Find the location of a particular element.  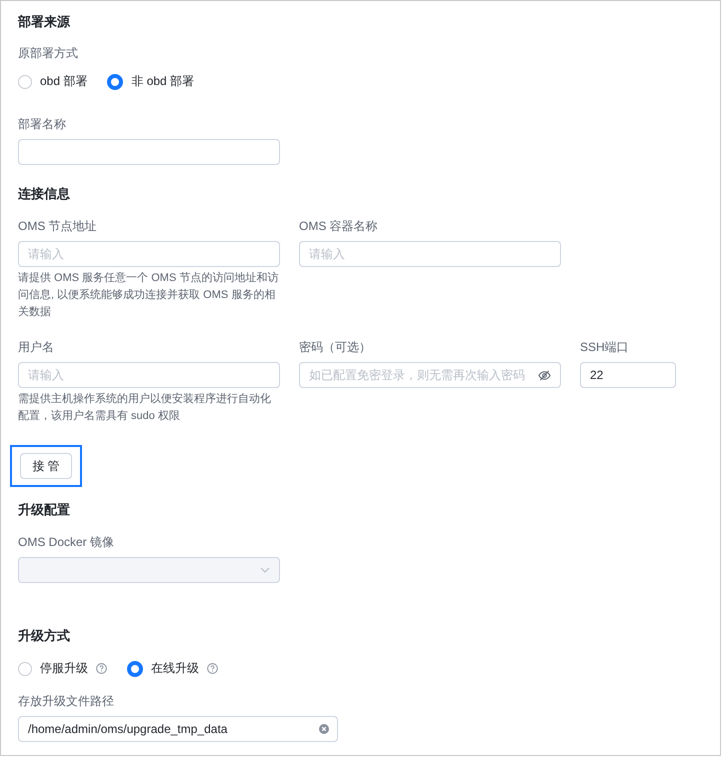

section-title: 部署来源 is located at coordinates (45, 22).